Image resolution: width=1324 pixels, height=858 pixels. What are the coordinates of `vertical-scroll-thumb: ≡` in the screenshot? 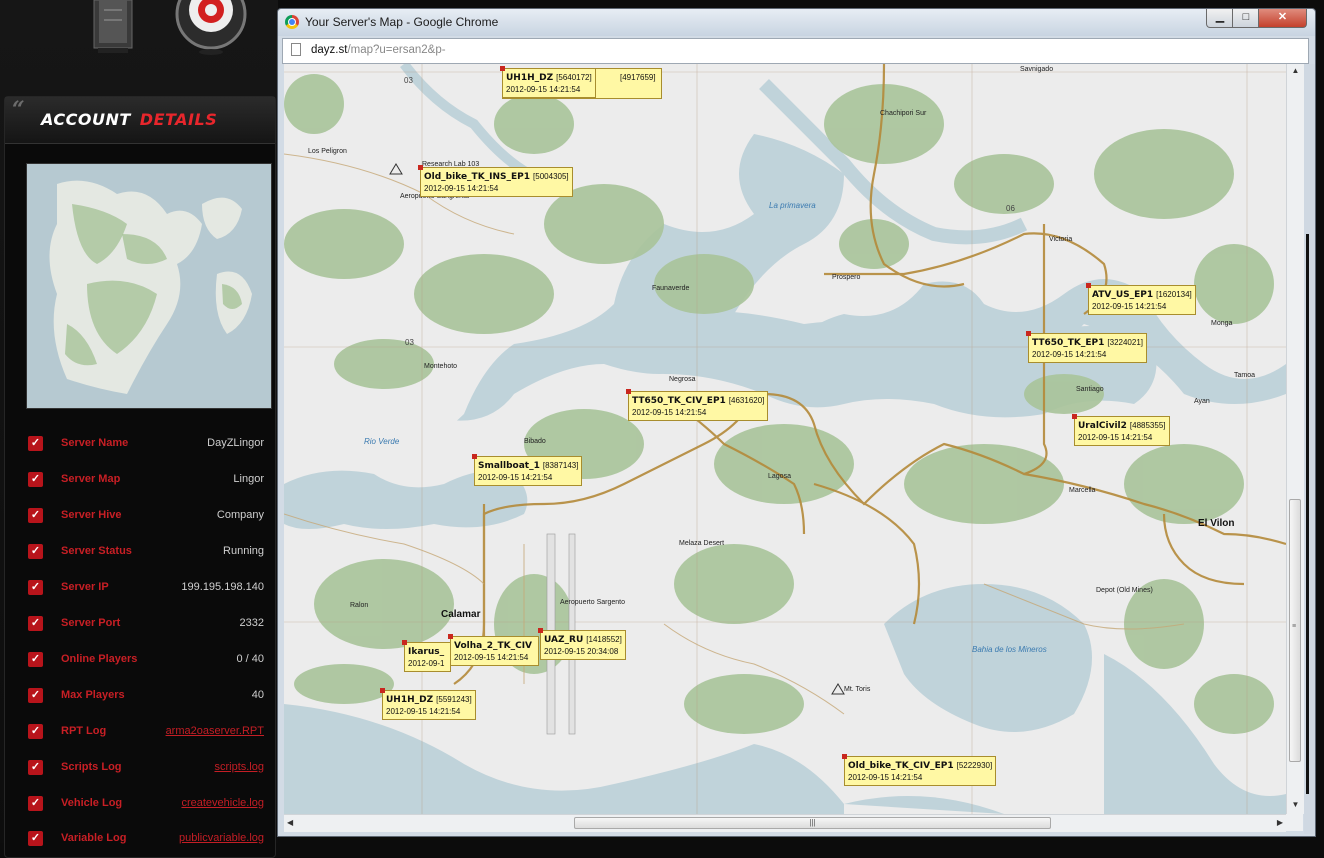 It's located at (1295, 630).